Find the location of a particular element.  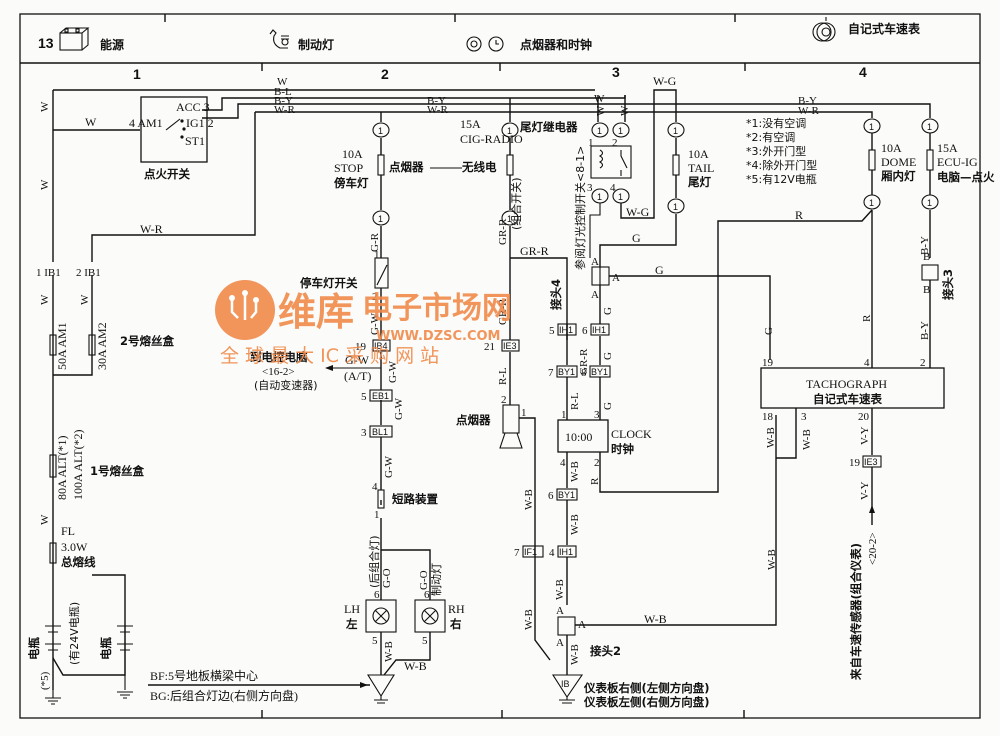

svg-text: 接头4 is located at coordinates (556, 294).